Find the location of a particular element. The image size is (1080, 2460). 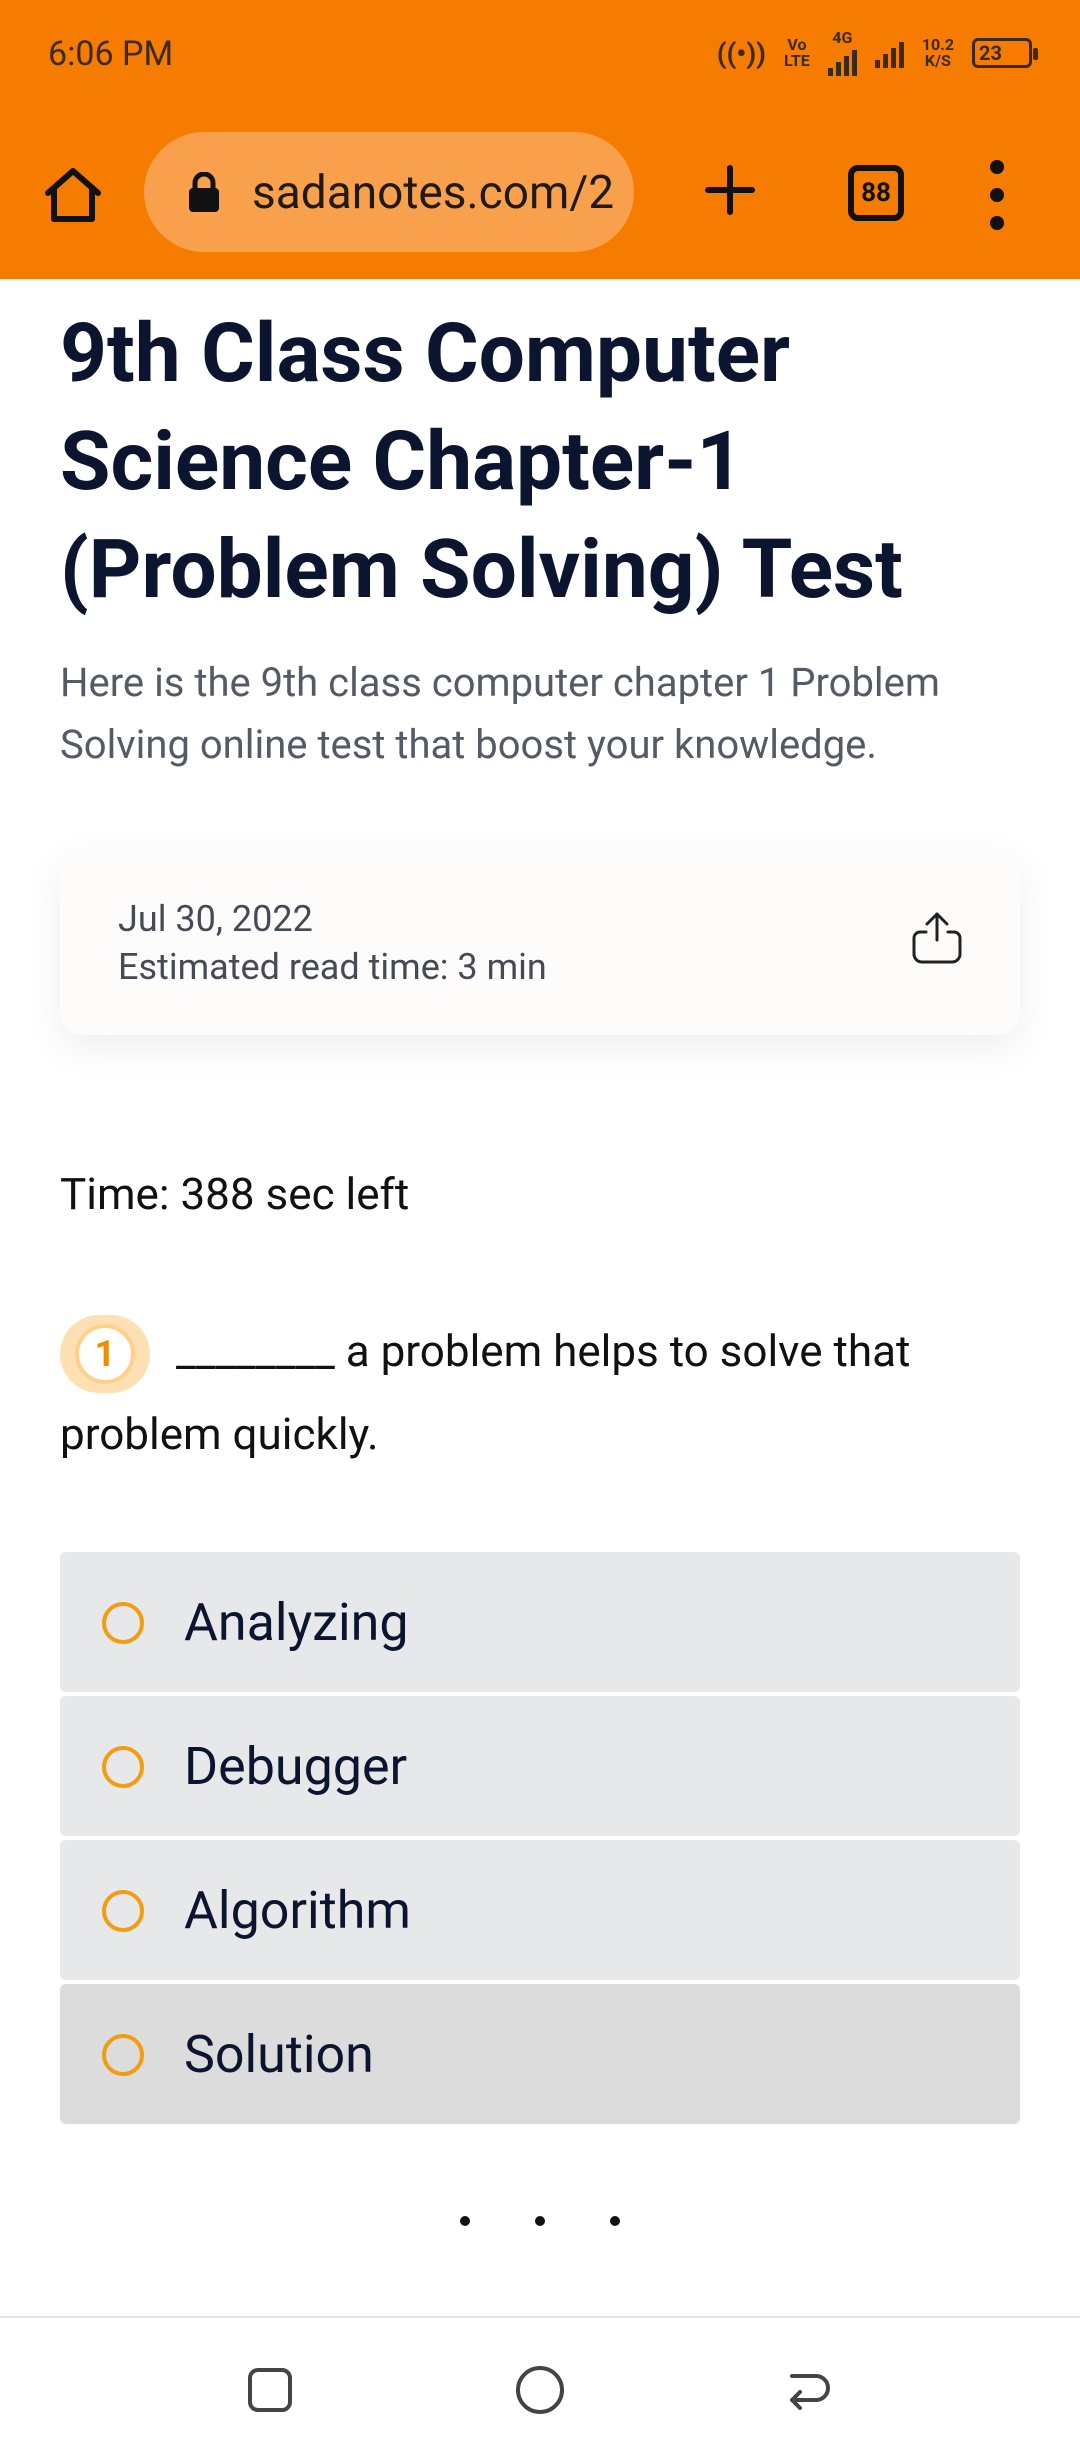

option-algorithm: Algorithm is located at coordinates (540, 1910).